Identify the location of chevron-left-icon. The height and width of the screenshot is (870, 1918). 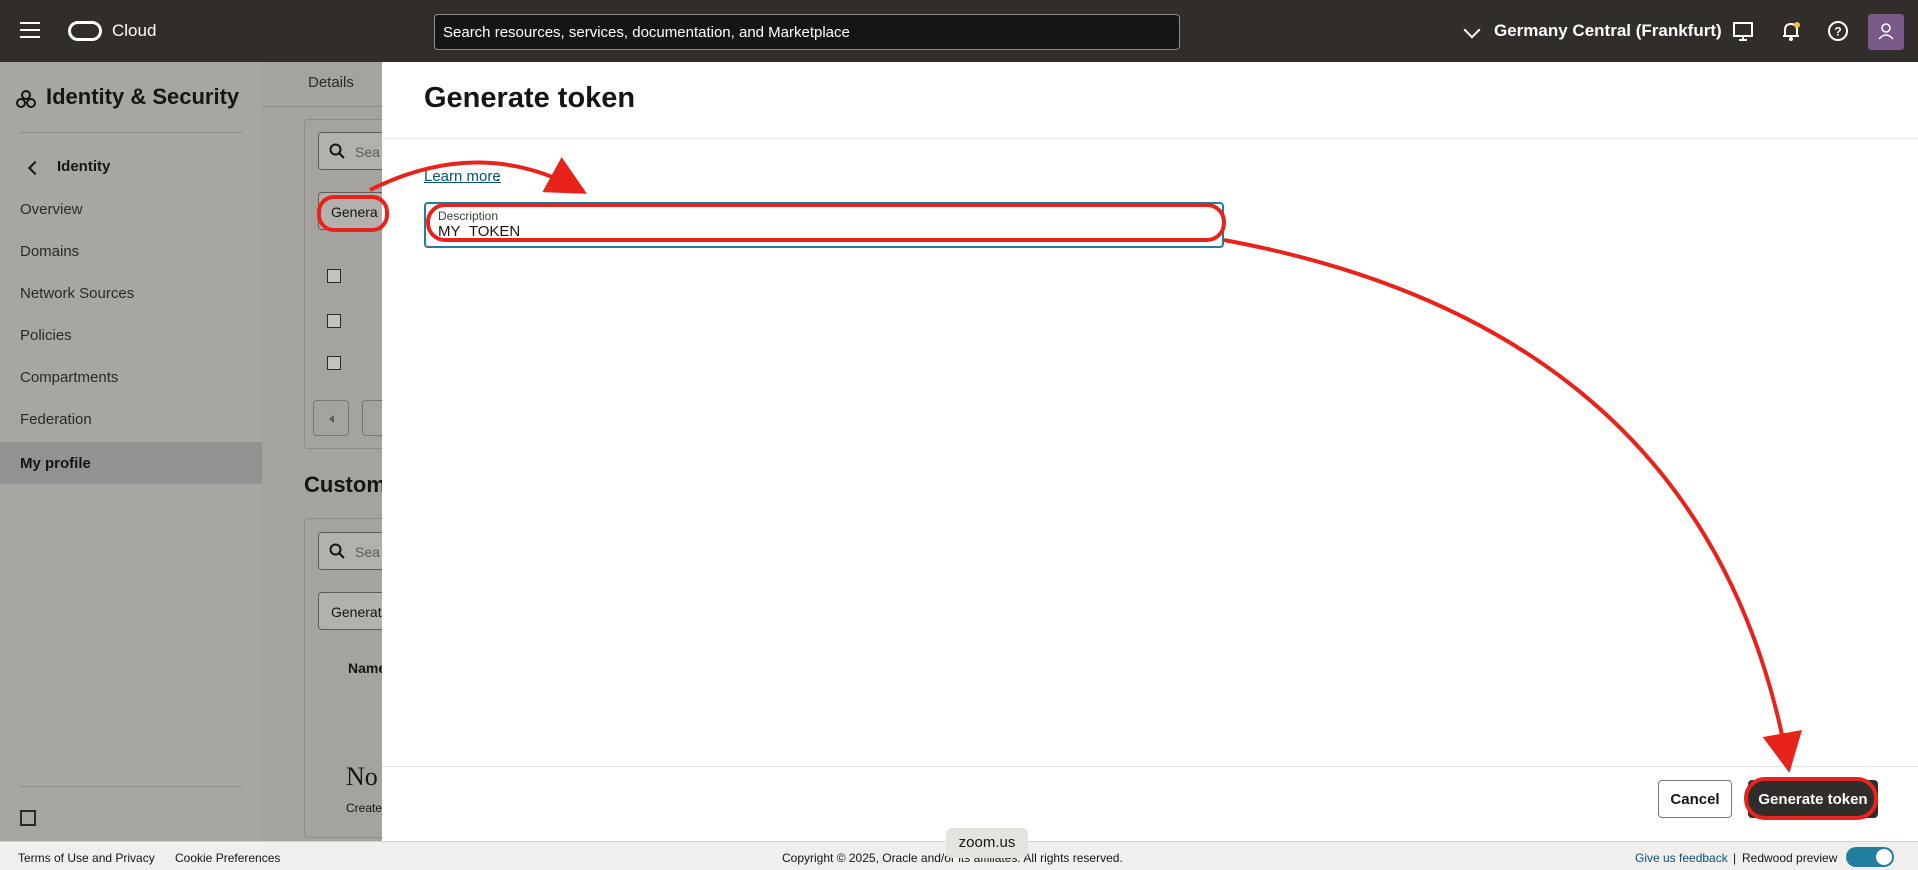
(331, 419).